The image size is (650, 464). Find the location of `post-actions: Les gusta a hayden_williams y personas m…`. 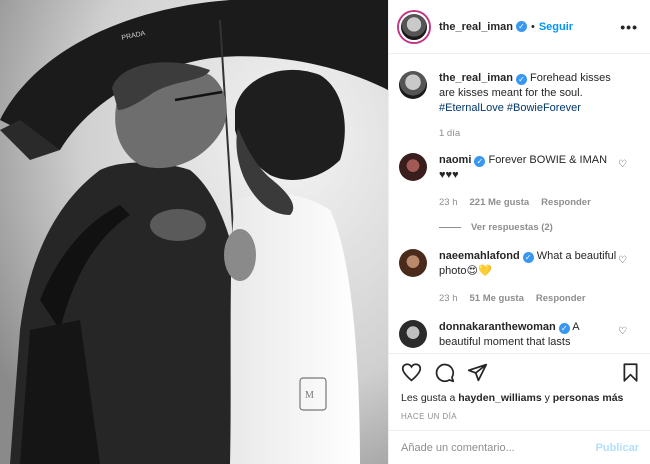

post-actions: Les gusta a hayden_williams y personas m… is located at coordinates (519, 391).